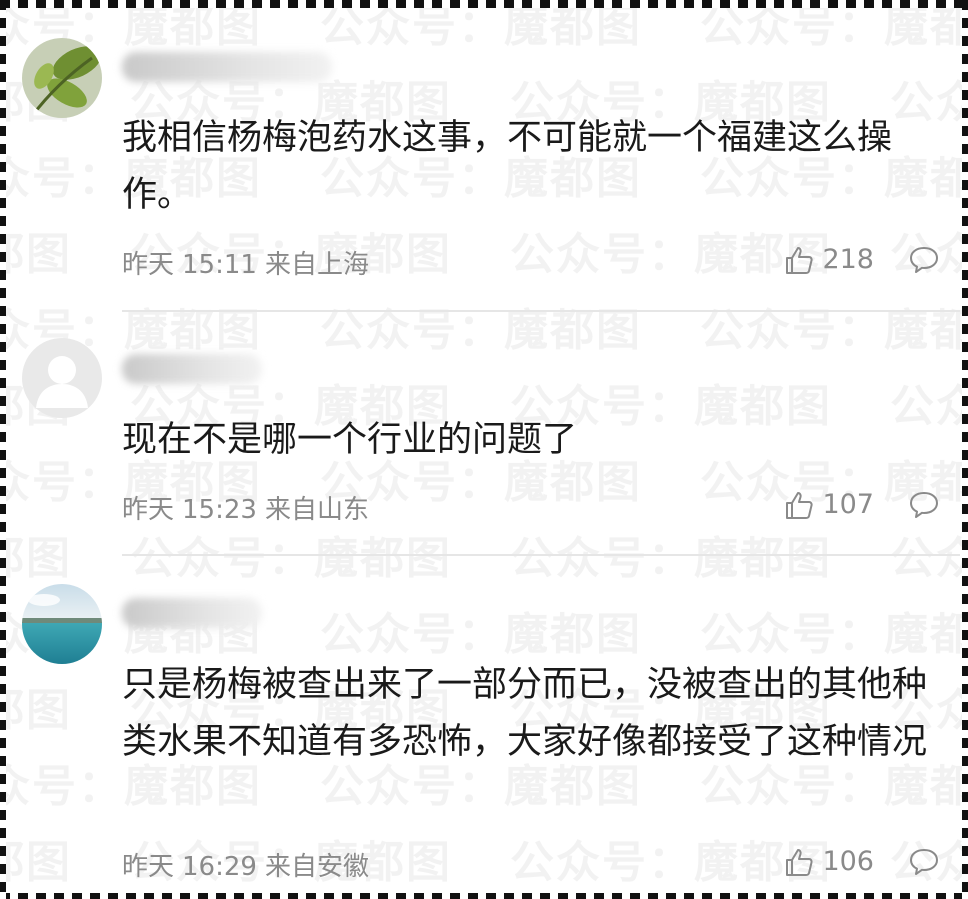 This screenshot has width=968, height=899. I want to click on frame-border-left, so click(3, 449).